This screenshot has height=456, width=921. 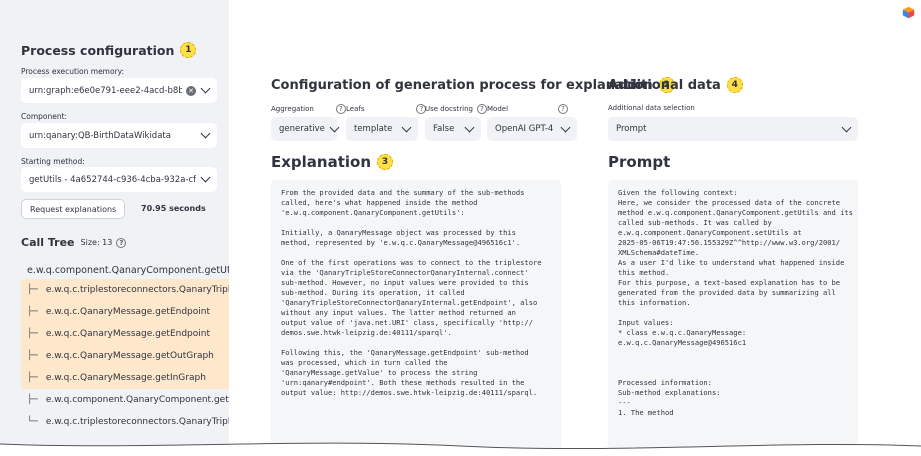 I want to click on prompt-heading: Prompt, so click(x=639, y=162).